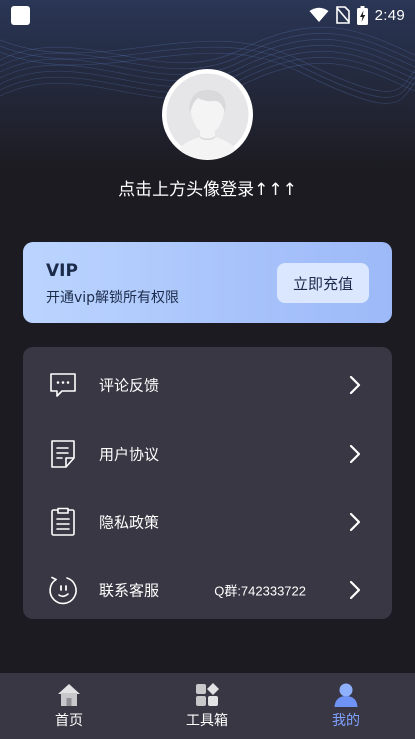 This screenshot has width=415, height=739. Describe the element at coordinates (207, 590) in the screenshot. I see `menu-item-customer-service: 联系客服 Q群:742333722` at that location.